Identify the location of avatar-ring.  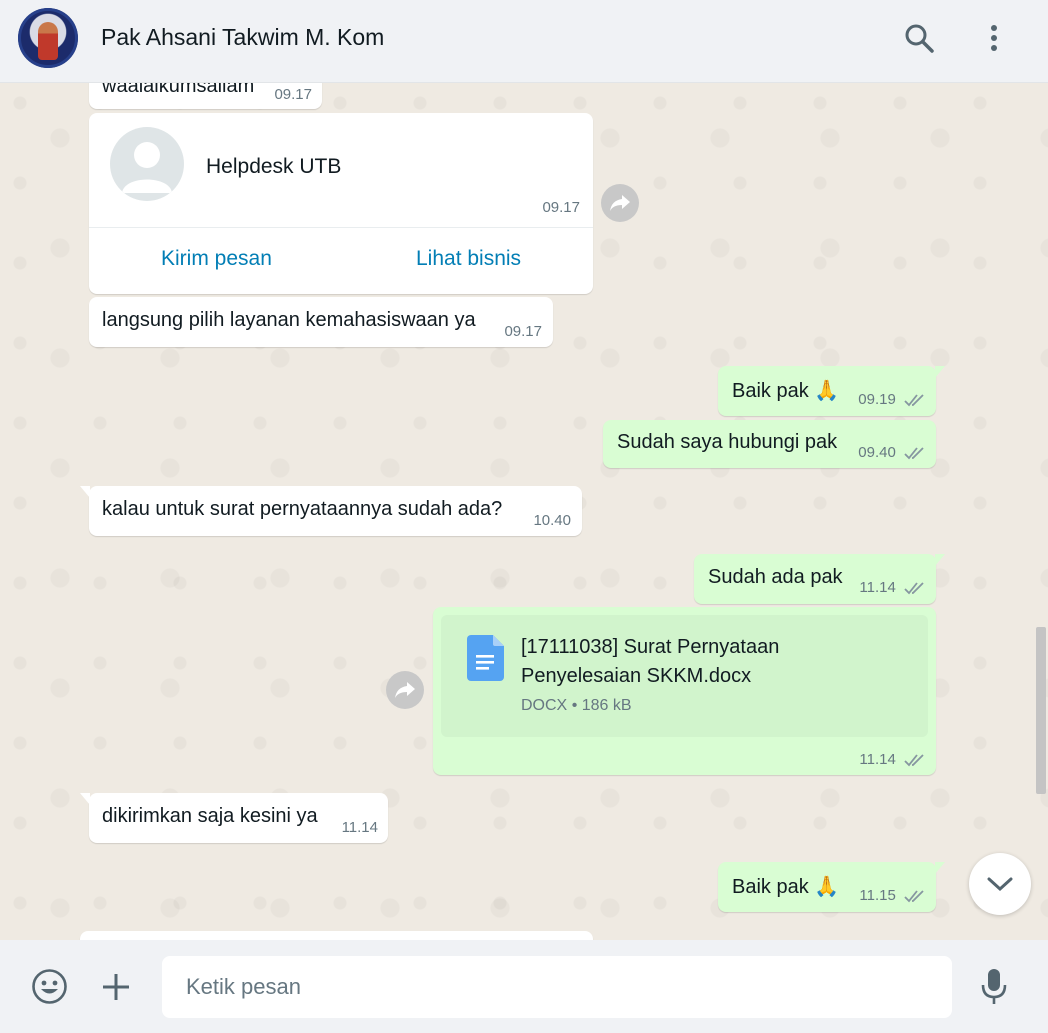
(48, 38).